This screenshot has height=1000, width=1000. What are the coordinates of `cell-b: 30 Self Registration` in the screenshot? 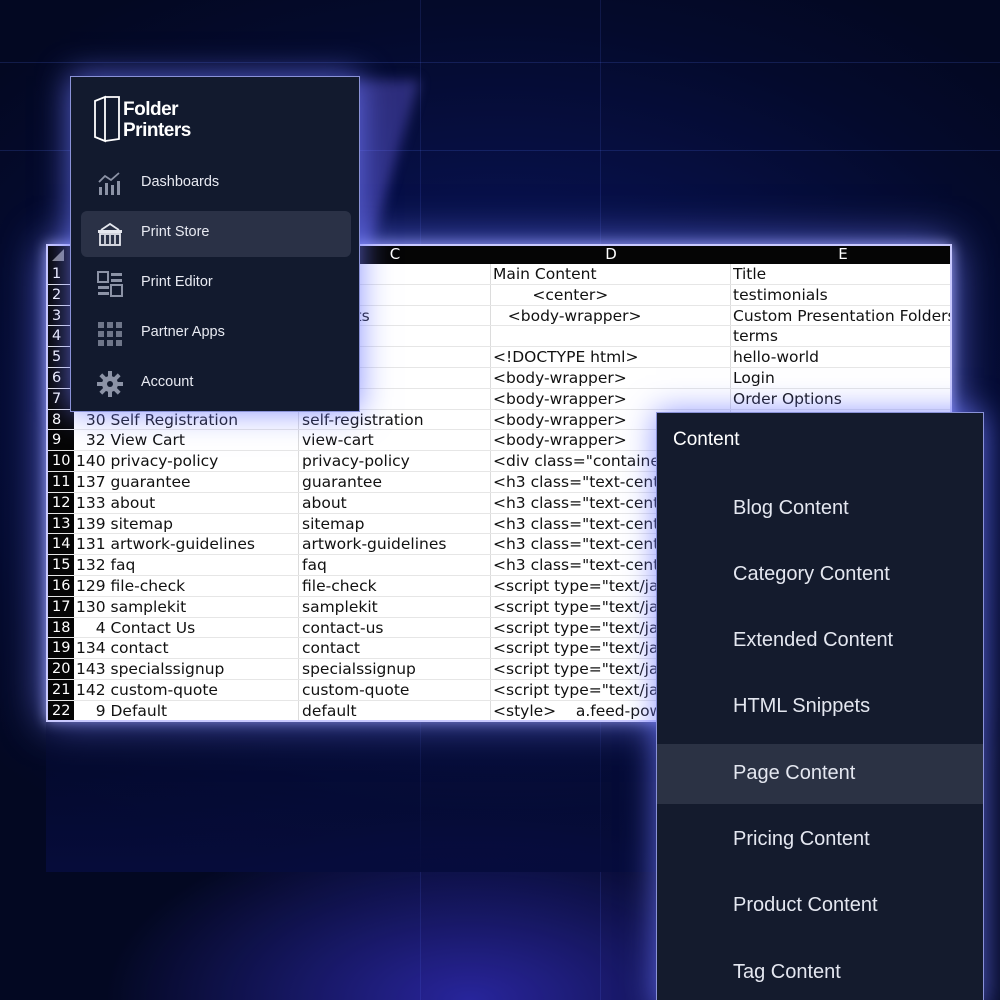 It's located at (187, 420).